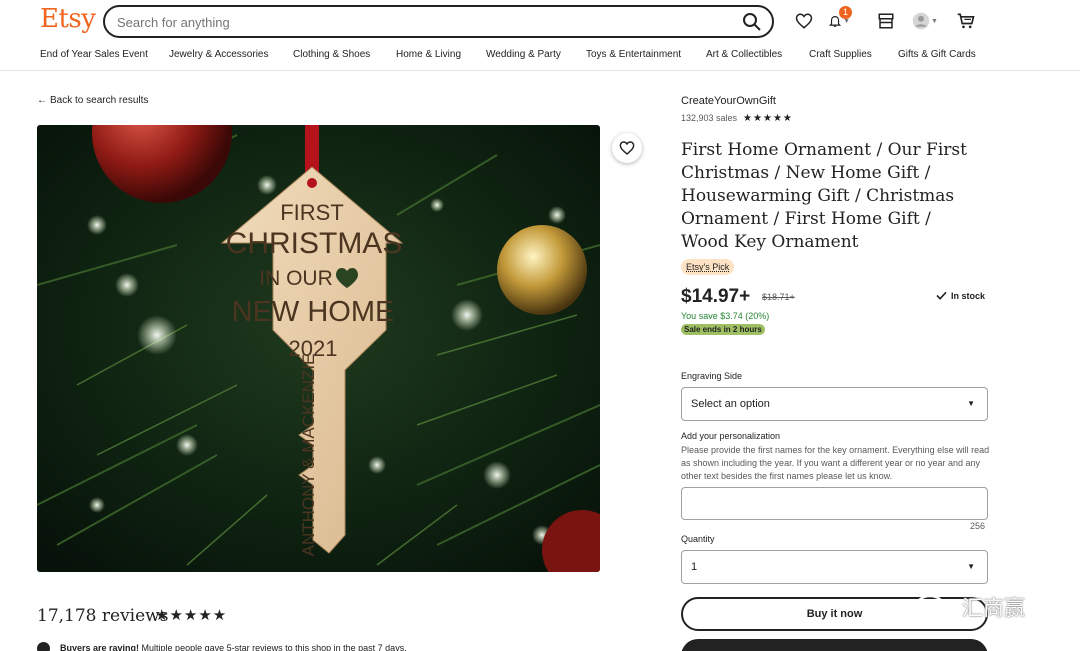 This screenshot has height=651, width=1080. Describe the element at coordinates (744, 54) in the screenshot. I see `category-link: Art & Collectibles` at that location.